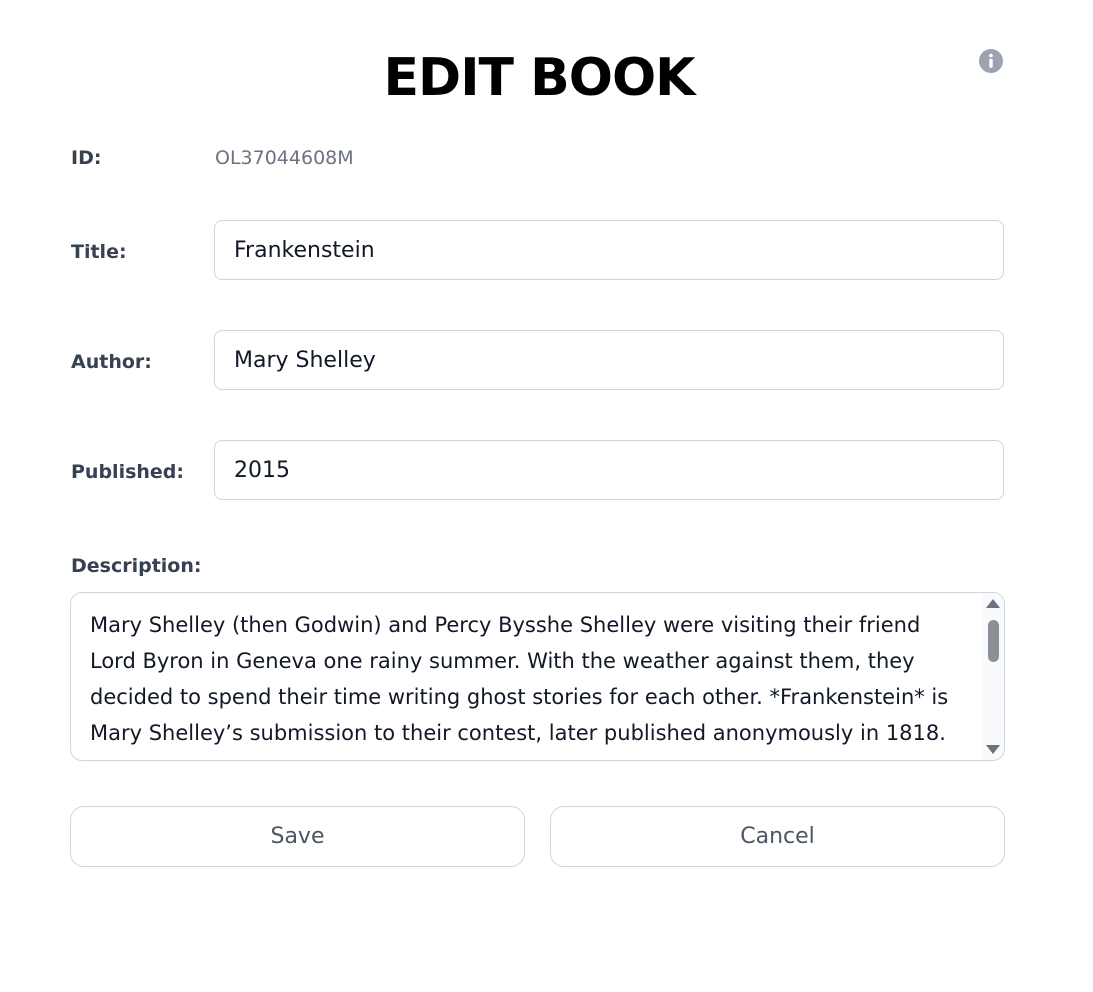  I want to click on info-icon, so click(991, 61).